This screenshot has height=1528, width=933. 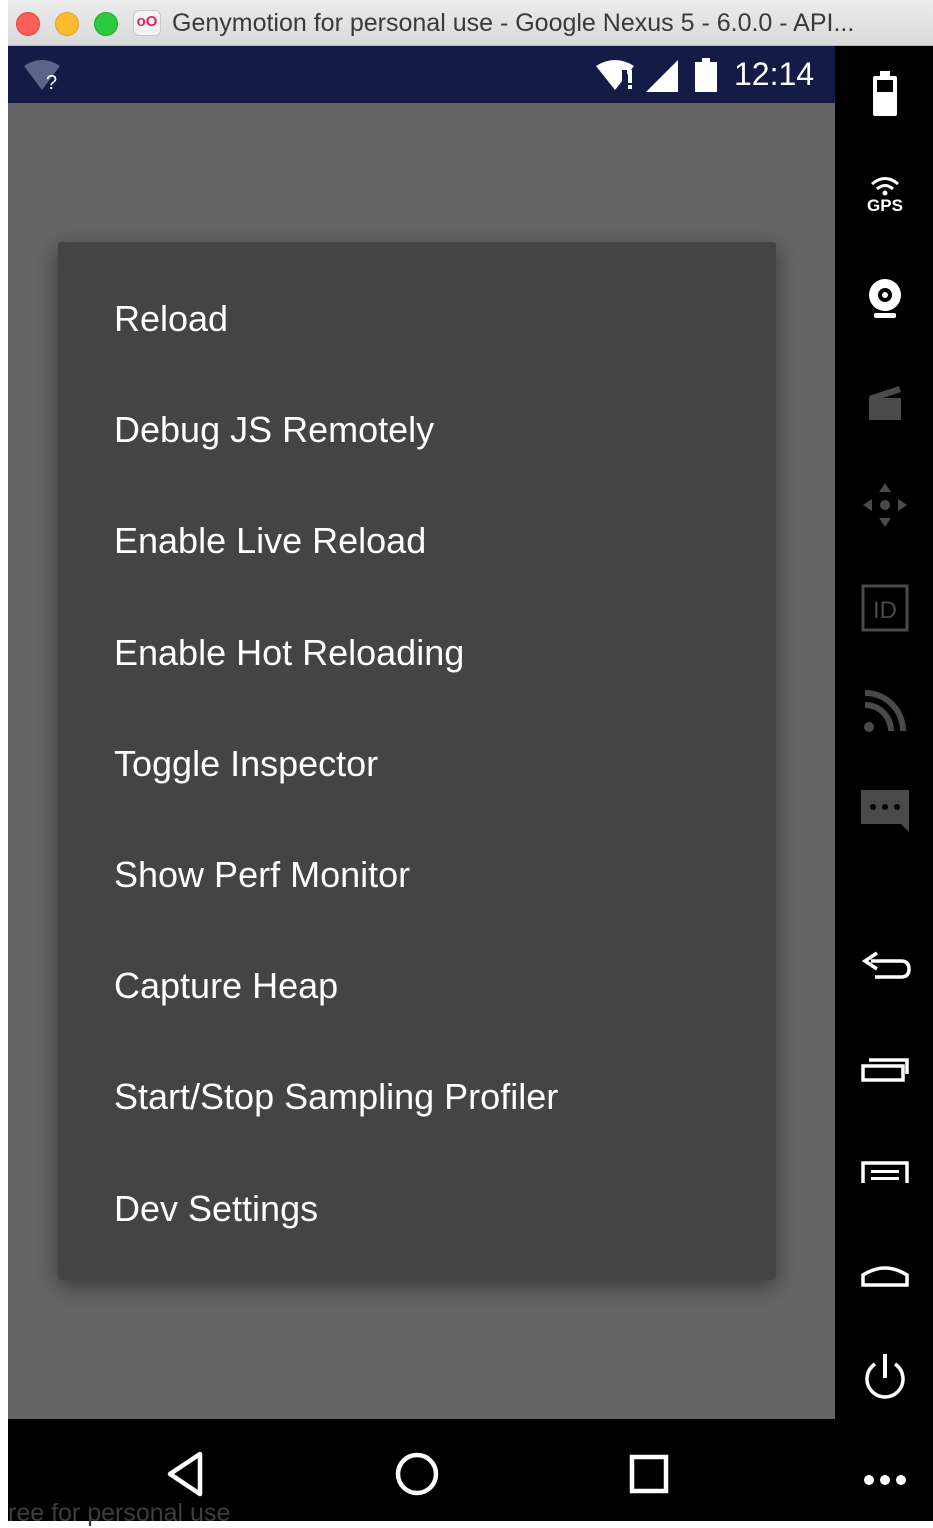 What do you see at coordinates (417, 985) in the screenshot?
I see `menu-item-capture-heap: Capture Heap` at bounding box center [417, 985].